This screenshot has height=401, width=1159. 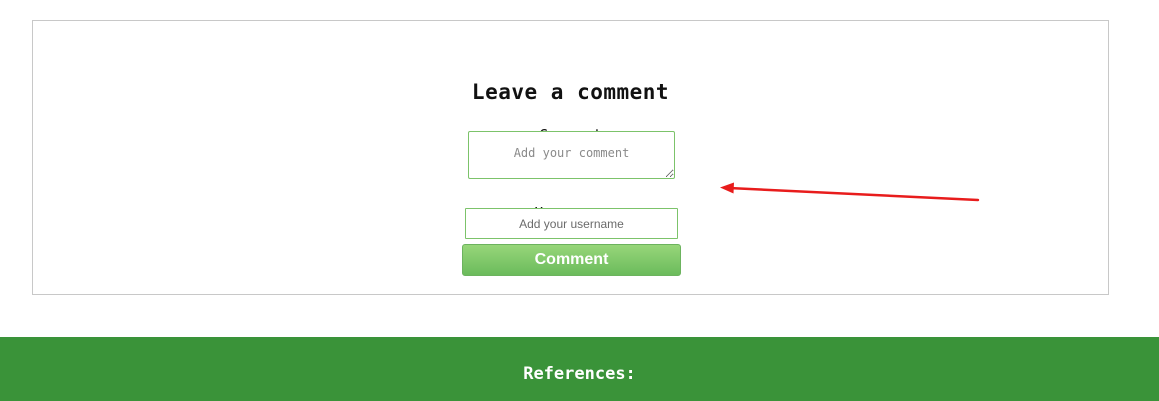 What do you see at coordinates (570, 92) in the screenshot?
I see `form-title: Leave a comment` at bounding box center [570, 92].